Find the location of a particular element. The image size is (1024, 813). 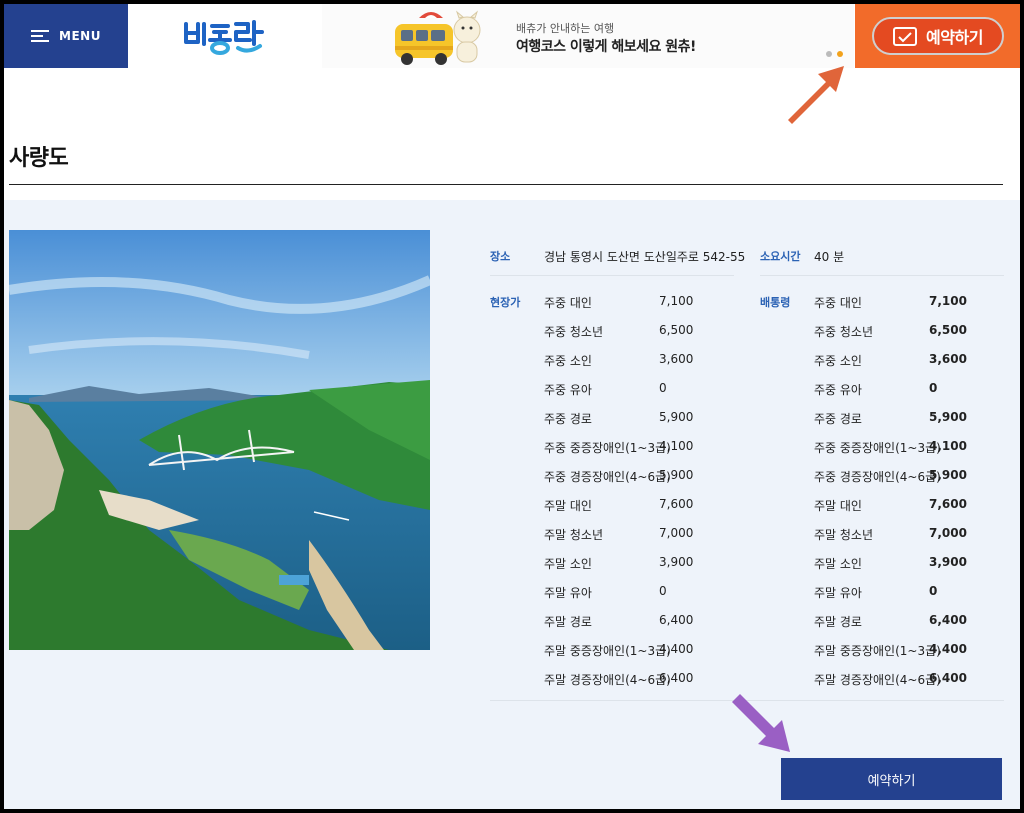

menu-label: MENU is located at coordinates (80, 36).